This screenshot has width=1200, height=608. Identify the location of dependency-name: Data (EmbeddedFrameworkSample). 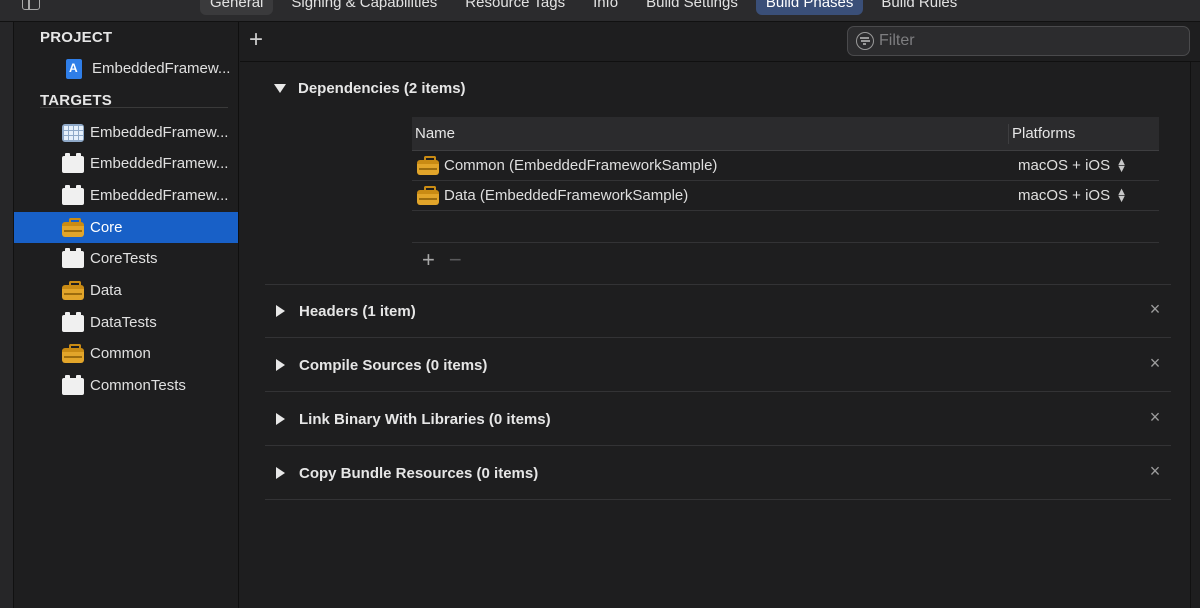
(566, 195).